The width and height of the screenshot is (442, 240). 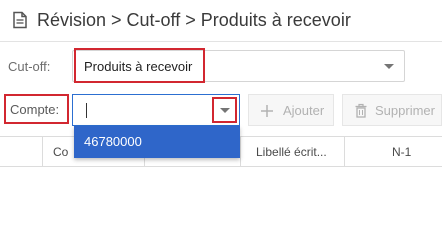 What do you see at coordinates (361, 110) in the screenshot?
I see `trash-icon` at bounding box center [361, 110].